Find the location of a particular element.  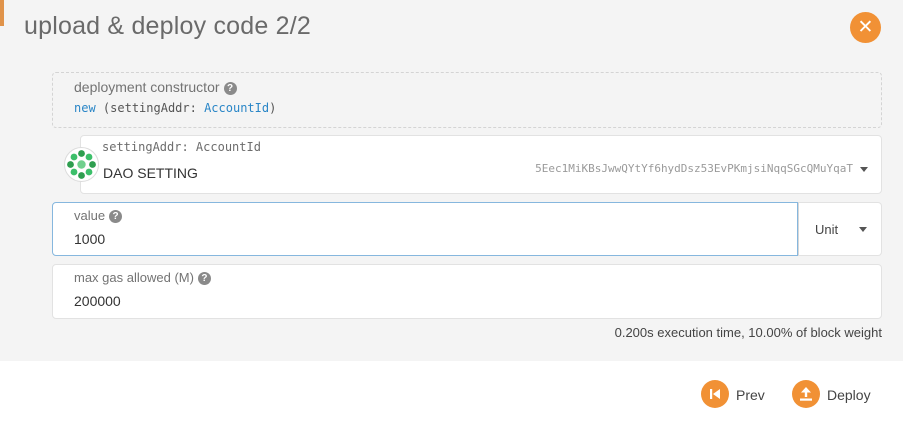

constructor-label: deployment constructor is located at coordinates (147, 87).